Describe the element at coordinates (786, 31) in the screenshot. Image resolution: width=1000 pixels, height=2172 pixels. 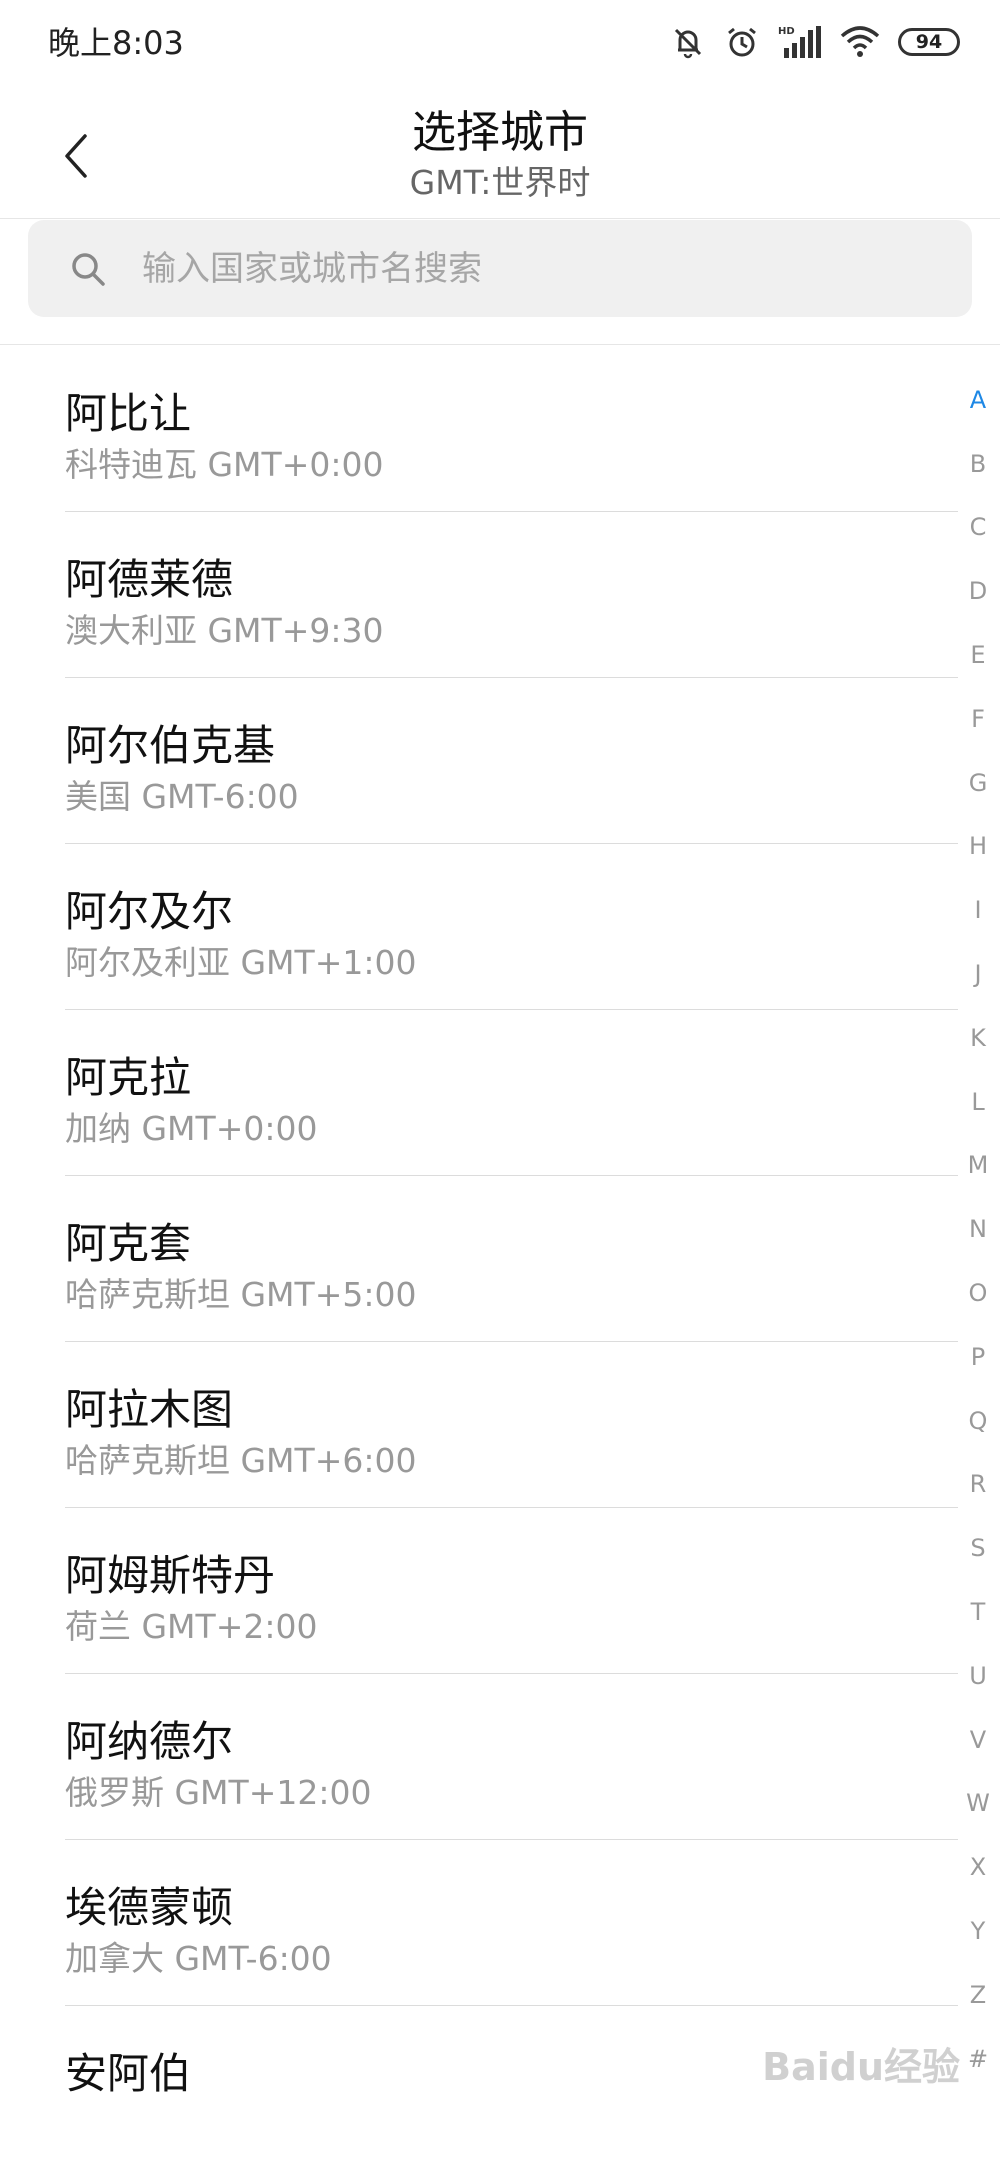
I see `svg-text: HD` at that location.